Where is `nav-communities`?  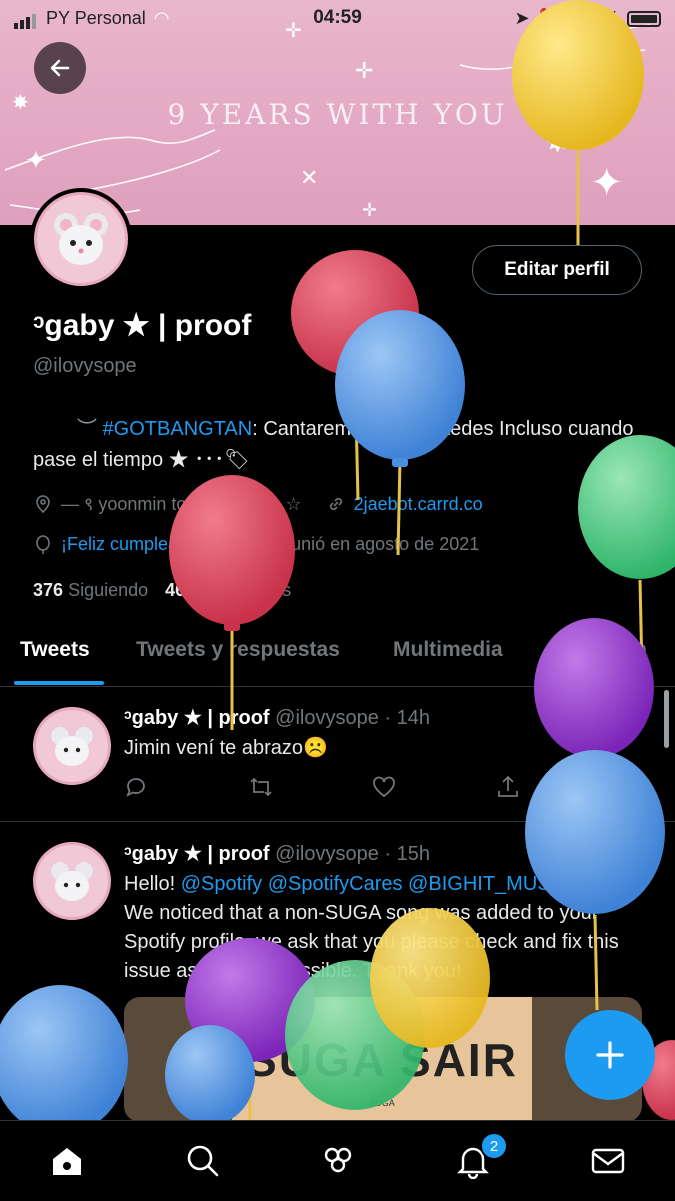
nav-communities is located at coordinates (338, 1161).